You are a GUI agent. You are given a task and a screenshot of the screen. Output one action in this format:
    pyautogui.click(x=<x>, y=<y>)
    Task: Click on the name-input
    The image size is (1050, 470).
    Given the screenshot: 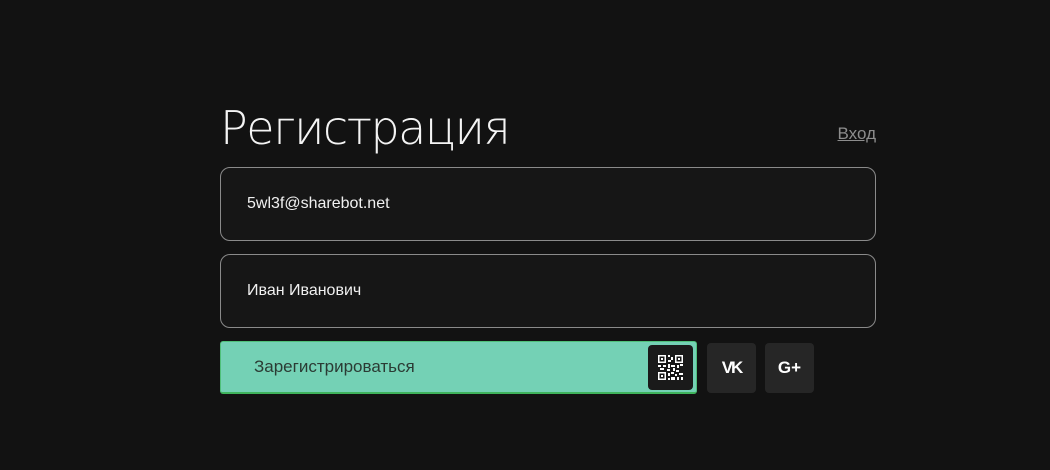 What is the action you would take?
    pyautogui.click(x=547, y=291)
    